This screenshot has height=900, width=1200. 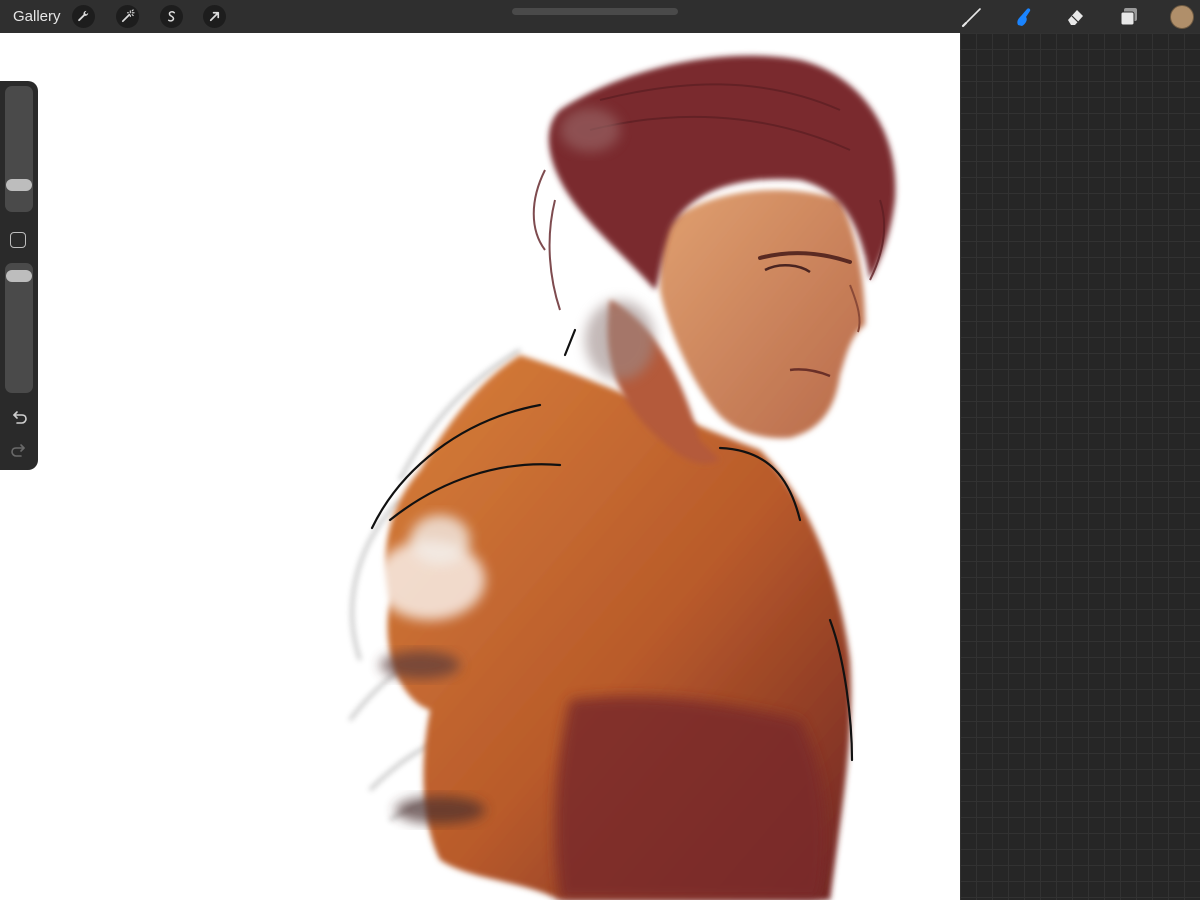 I want to click on brush-icon, so click(x=972, y=17).